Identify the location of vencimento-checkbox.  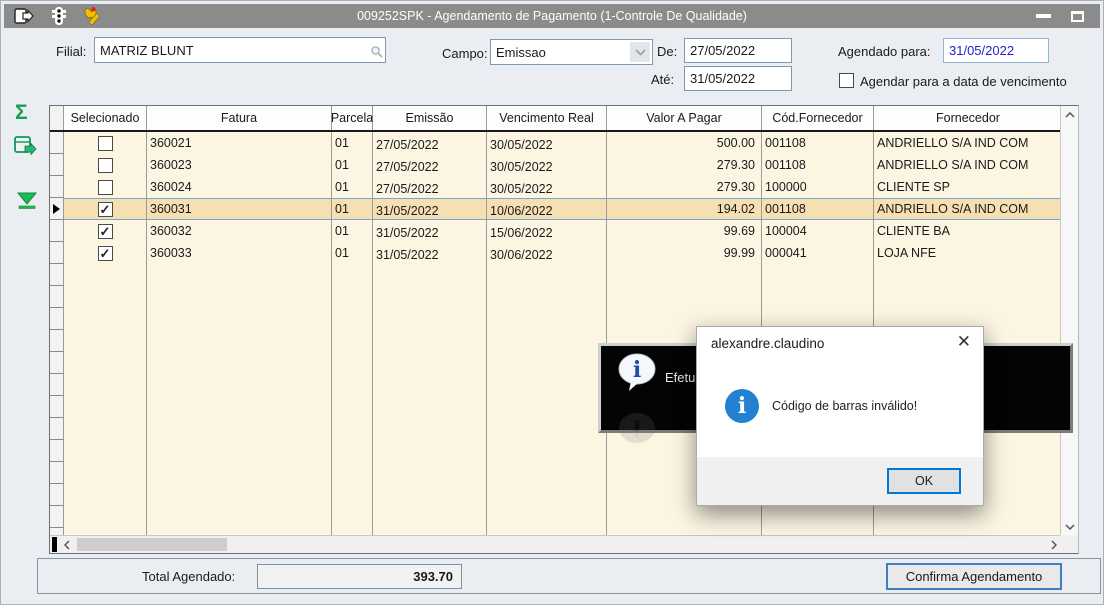
(846, 80).